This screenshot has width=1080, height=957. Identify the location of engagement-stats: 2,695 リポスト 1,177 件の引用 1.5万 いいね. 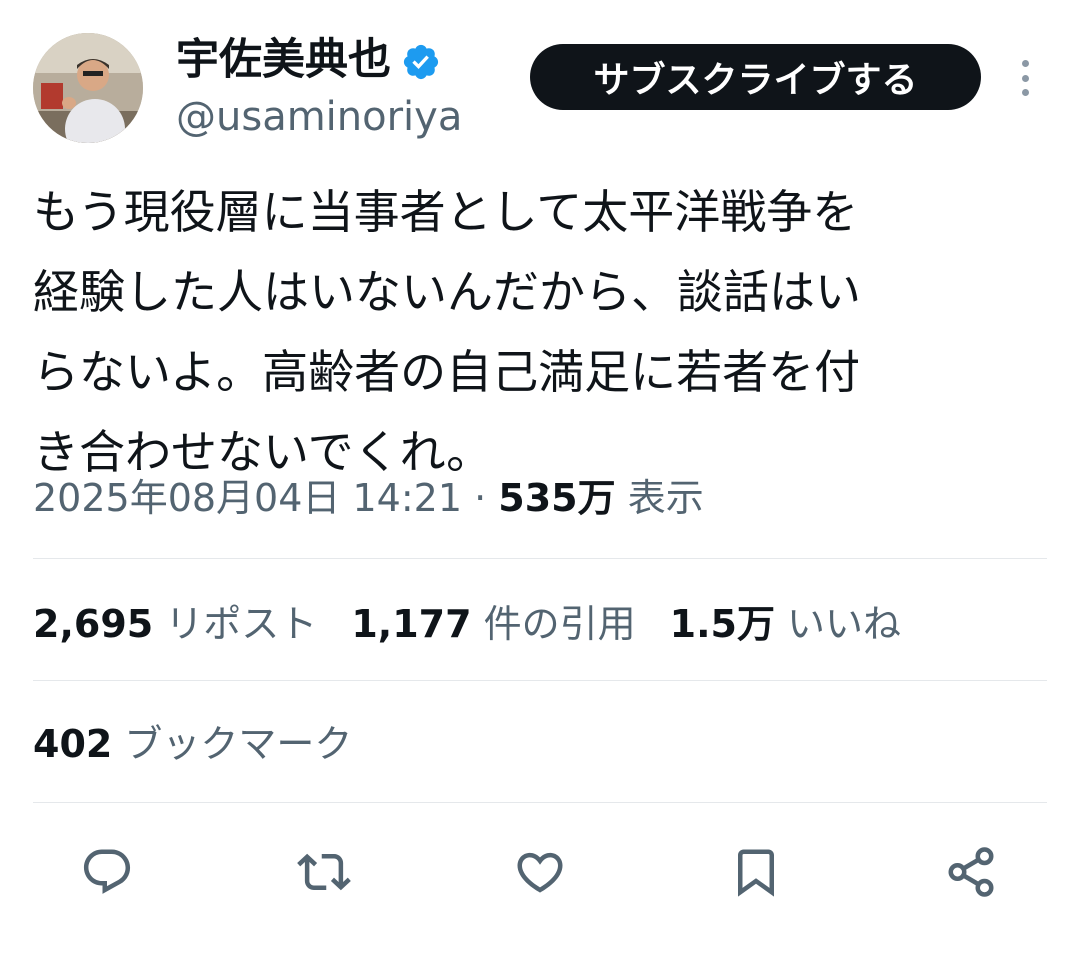
(484, 624).